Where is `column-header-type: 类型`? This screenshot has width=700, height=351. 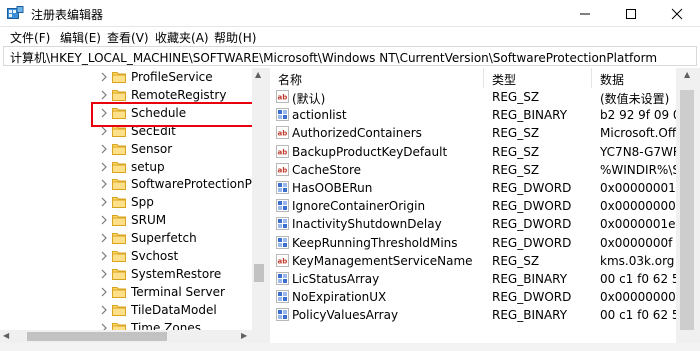
column-header-type: 类型 is located at coordinates (538, 78).